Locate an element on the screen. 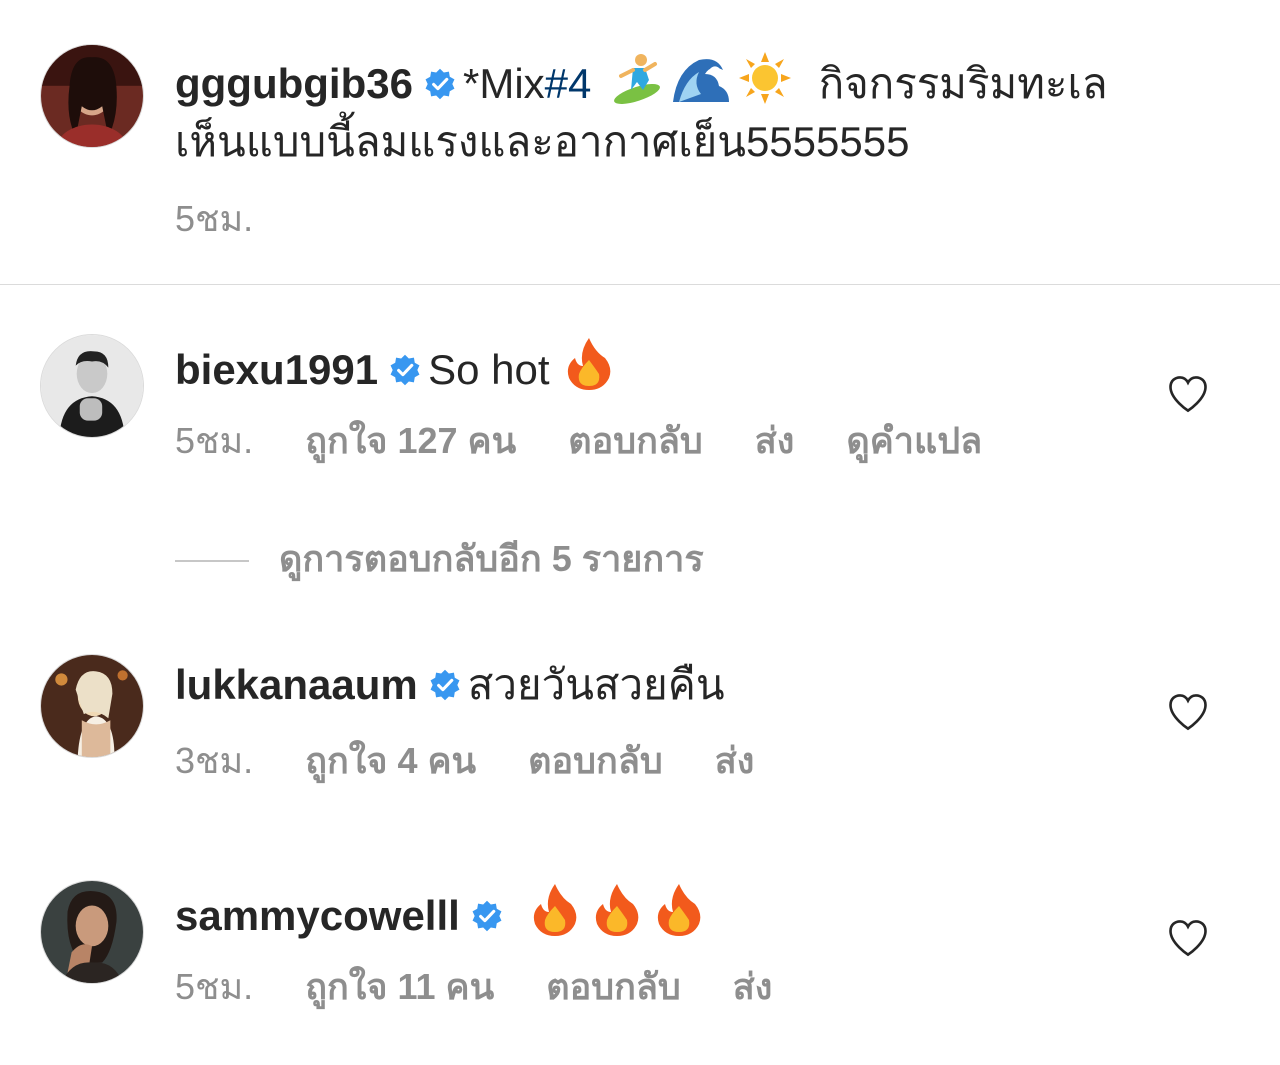 This screenshot has height=1065, width=1280. wave-emoji-icon is located at coordinates (701, 78).